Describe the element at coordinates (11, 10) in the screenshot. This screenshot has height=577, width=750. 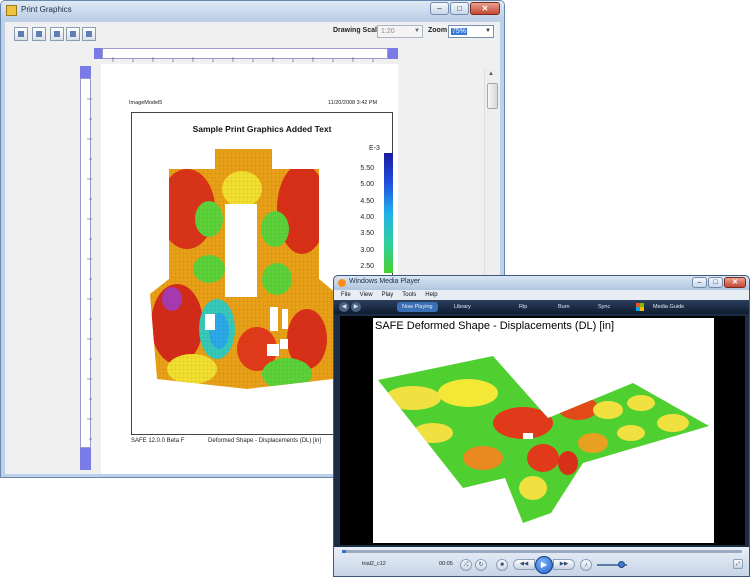
I see `print-graphics-app-icon` at that location.